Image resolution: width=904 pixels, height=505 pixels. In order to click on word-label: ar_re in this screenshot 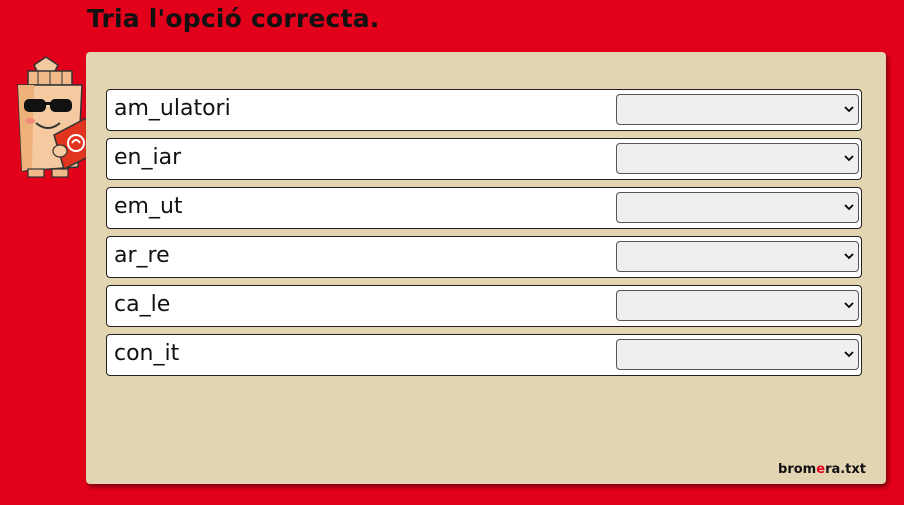, I will do `click(142, 255)`.